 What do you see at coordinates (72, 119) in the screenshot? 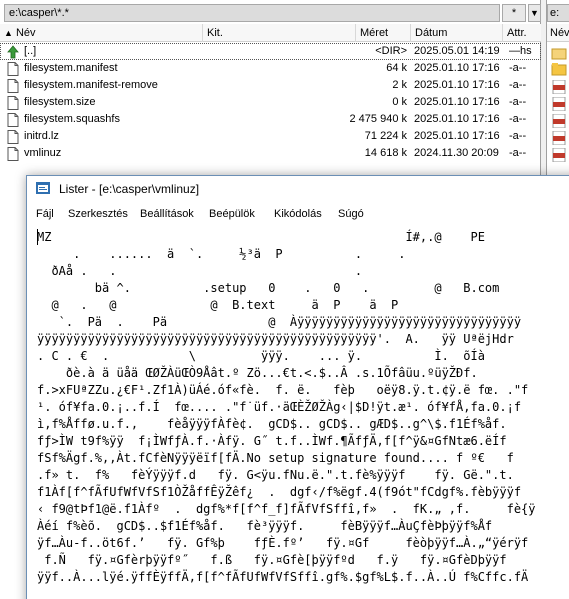
I see `file-name: filesystem.squashfs` at bounding box center [72, 119].